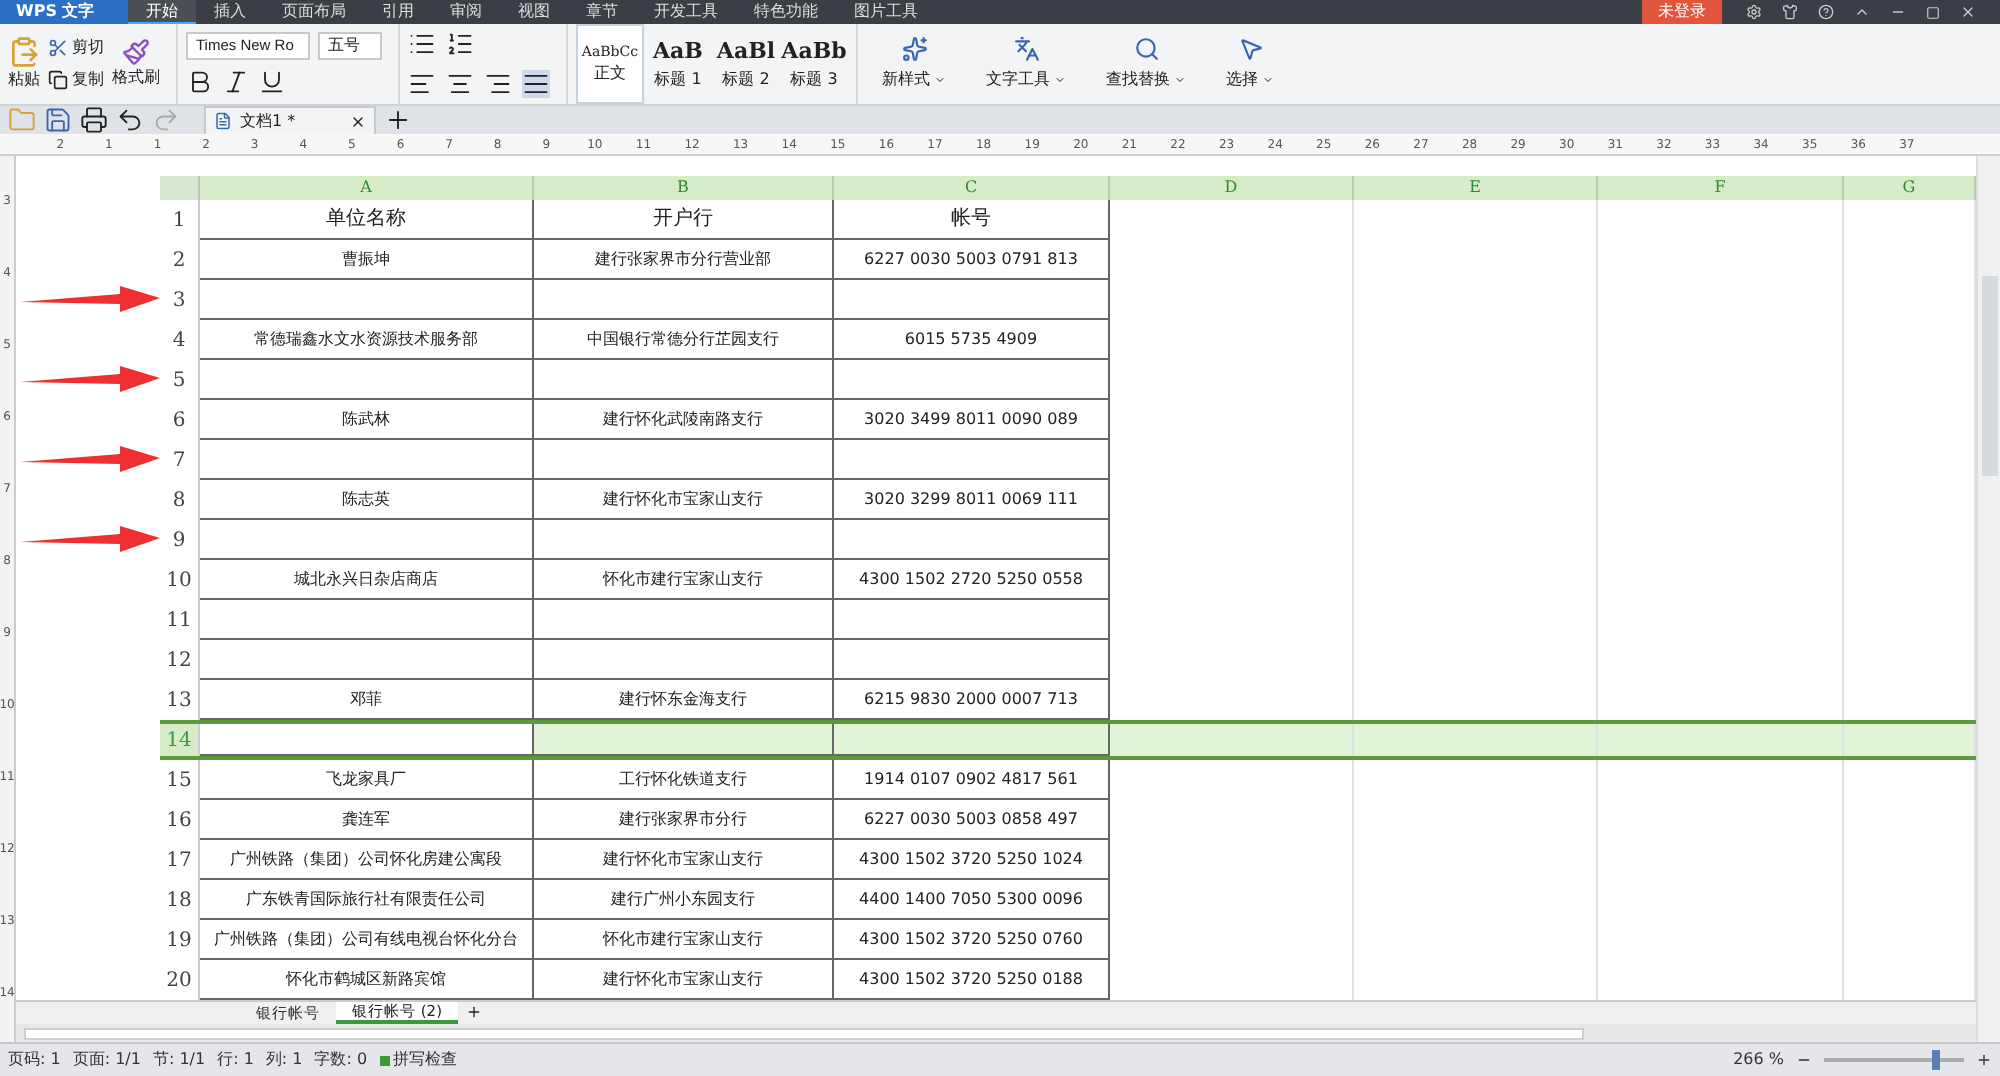  What do you see at coordinates (1068, 460) in the screenshot?
I see `table-row: 7` at bounding box center [1068, 460].